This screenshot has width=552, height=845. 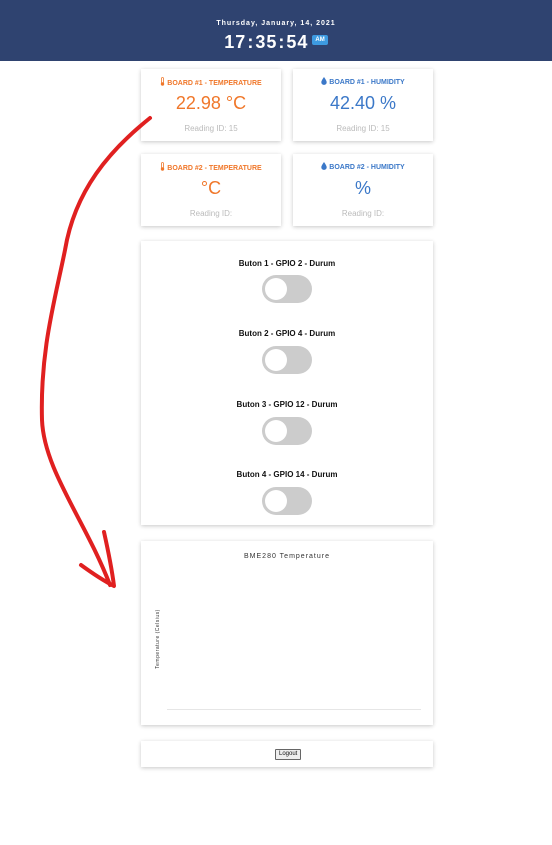 I want to click on humidity-value: 42.40 %, so click(x=363, y=103).